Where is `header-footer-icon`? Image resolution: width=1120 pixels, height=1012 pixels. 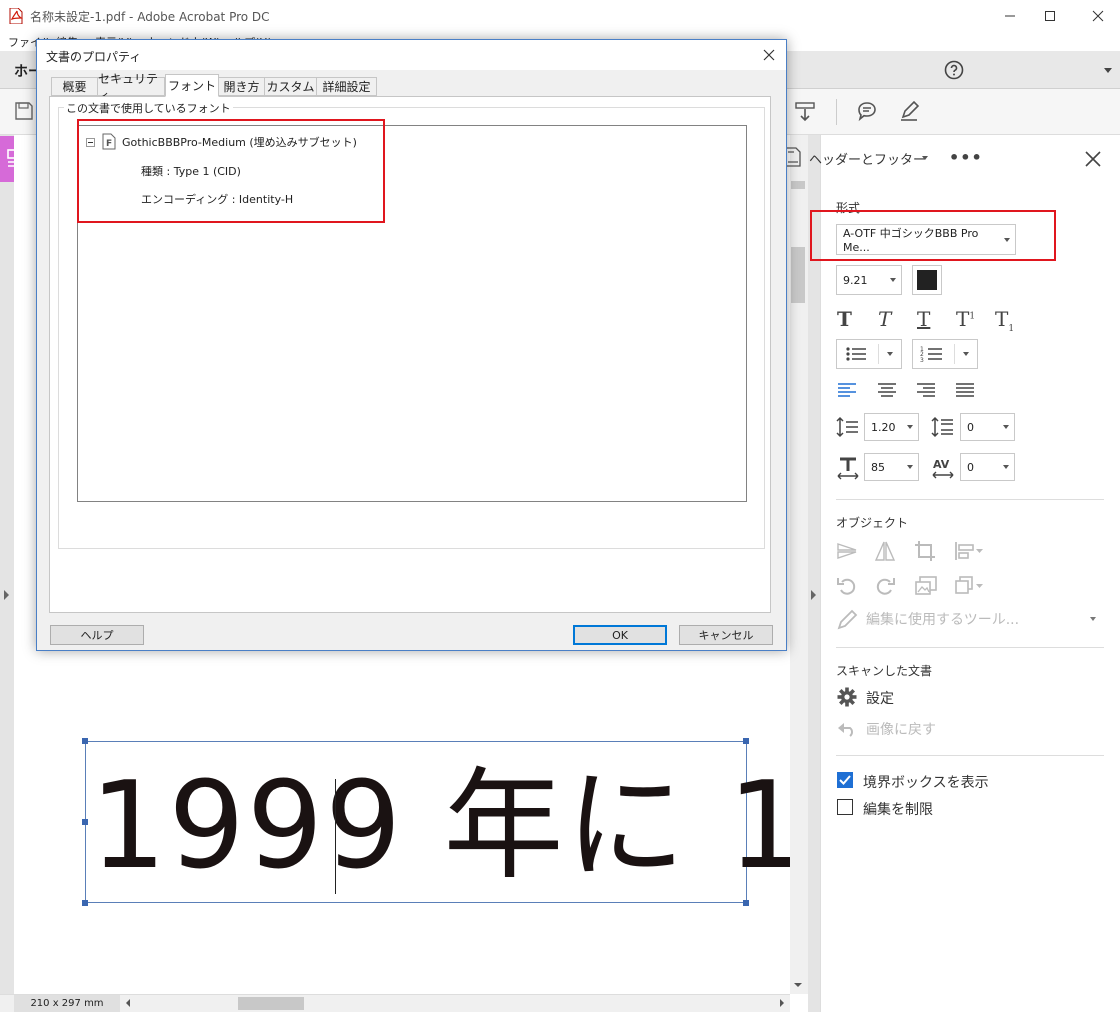 header-footer-icon is located at coordinates (793, 157).